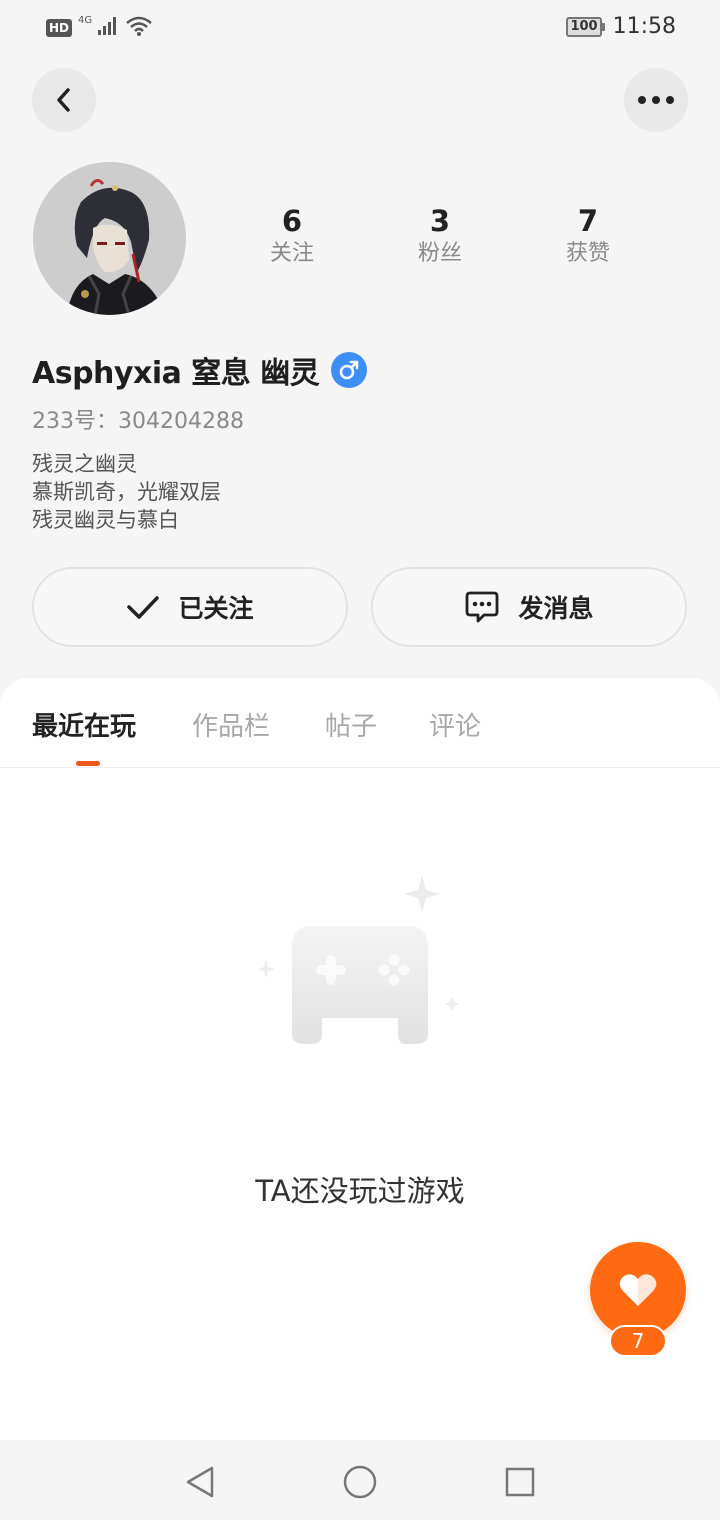 This screenshot has width=720, height=1520. What do you see at coordinates (360, 971) in the screenshot?
I see `gamepad-icon` at bounding box center [360, 971].